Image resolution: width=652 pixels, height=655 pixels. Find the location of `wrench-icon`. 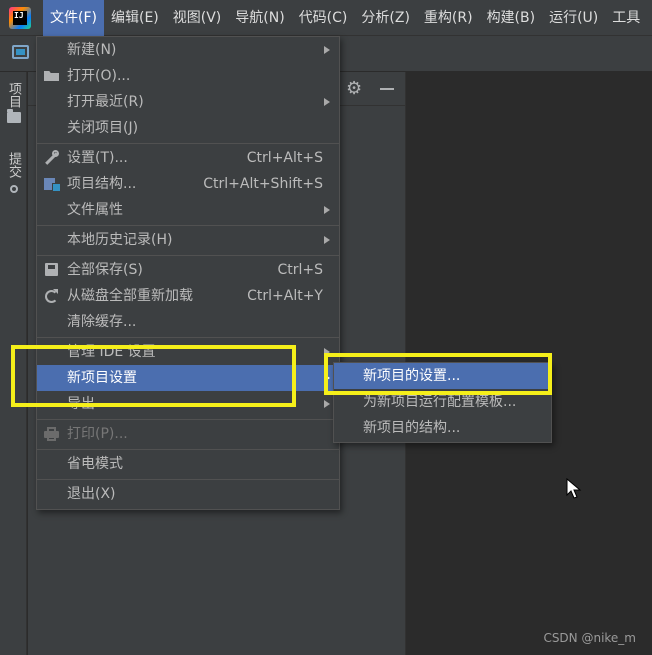

wrench-icon is located at coordinates (51, 158).